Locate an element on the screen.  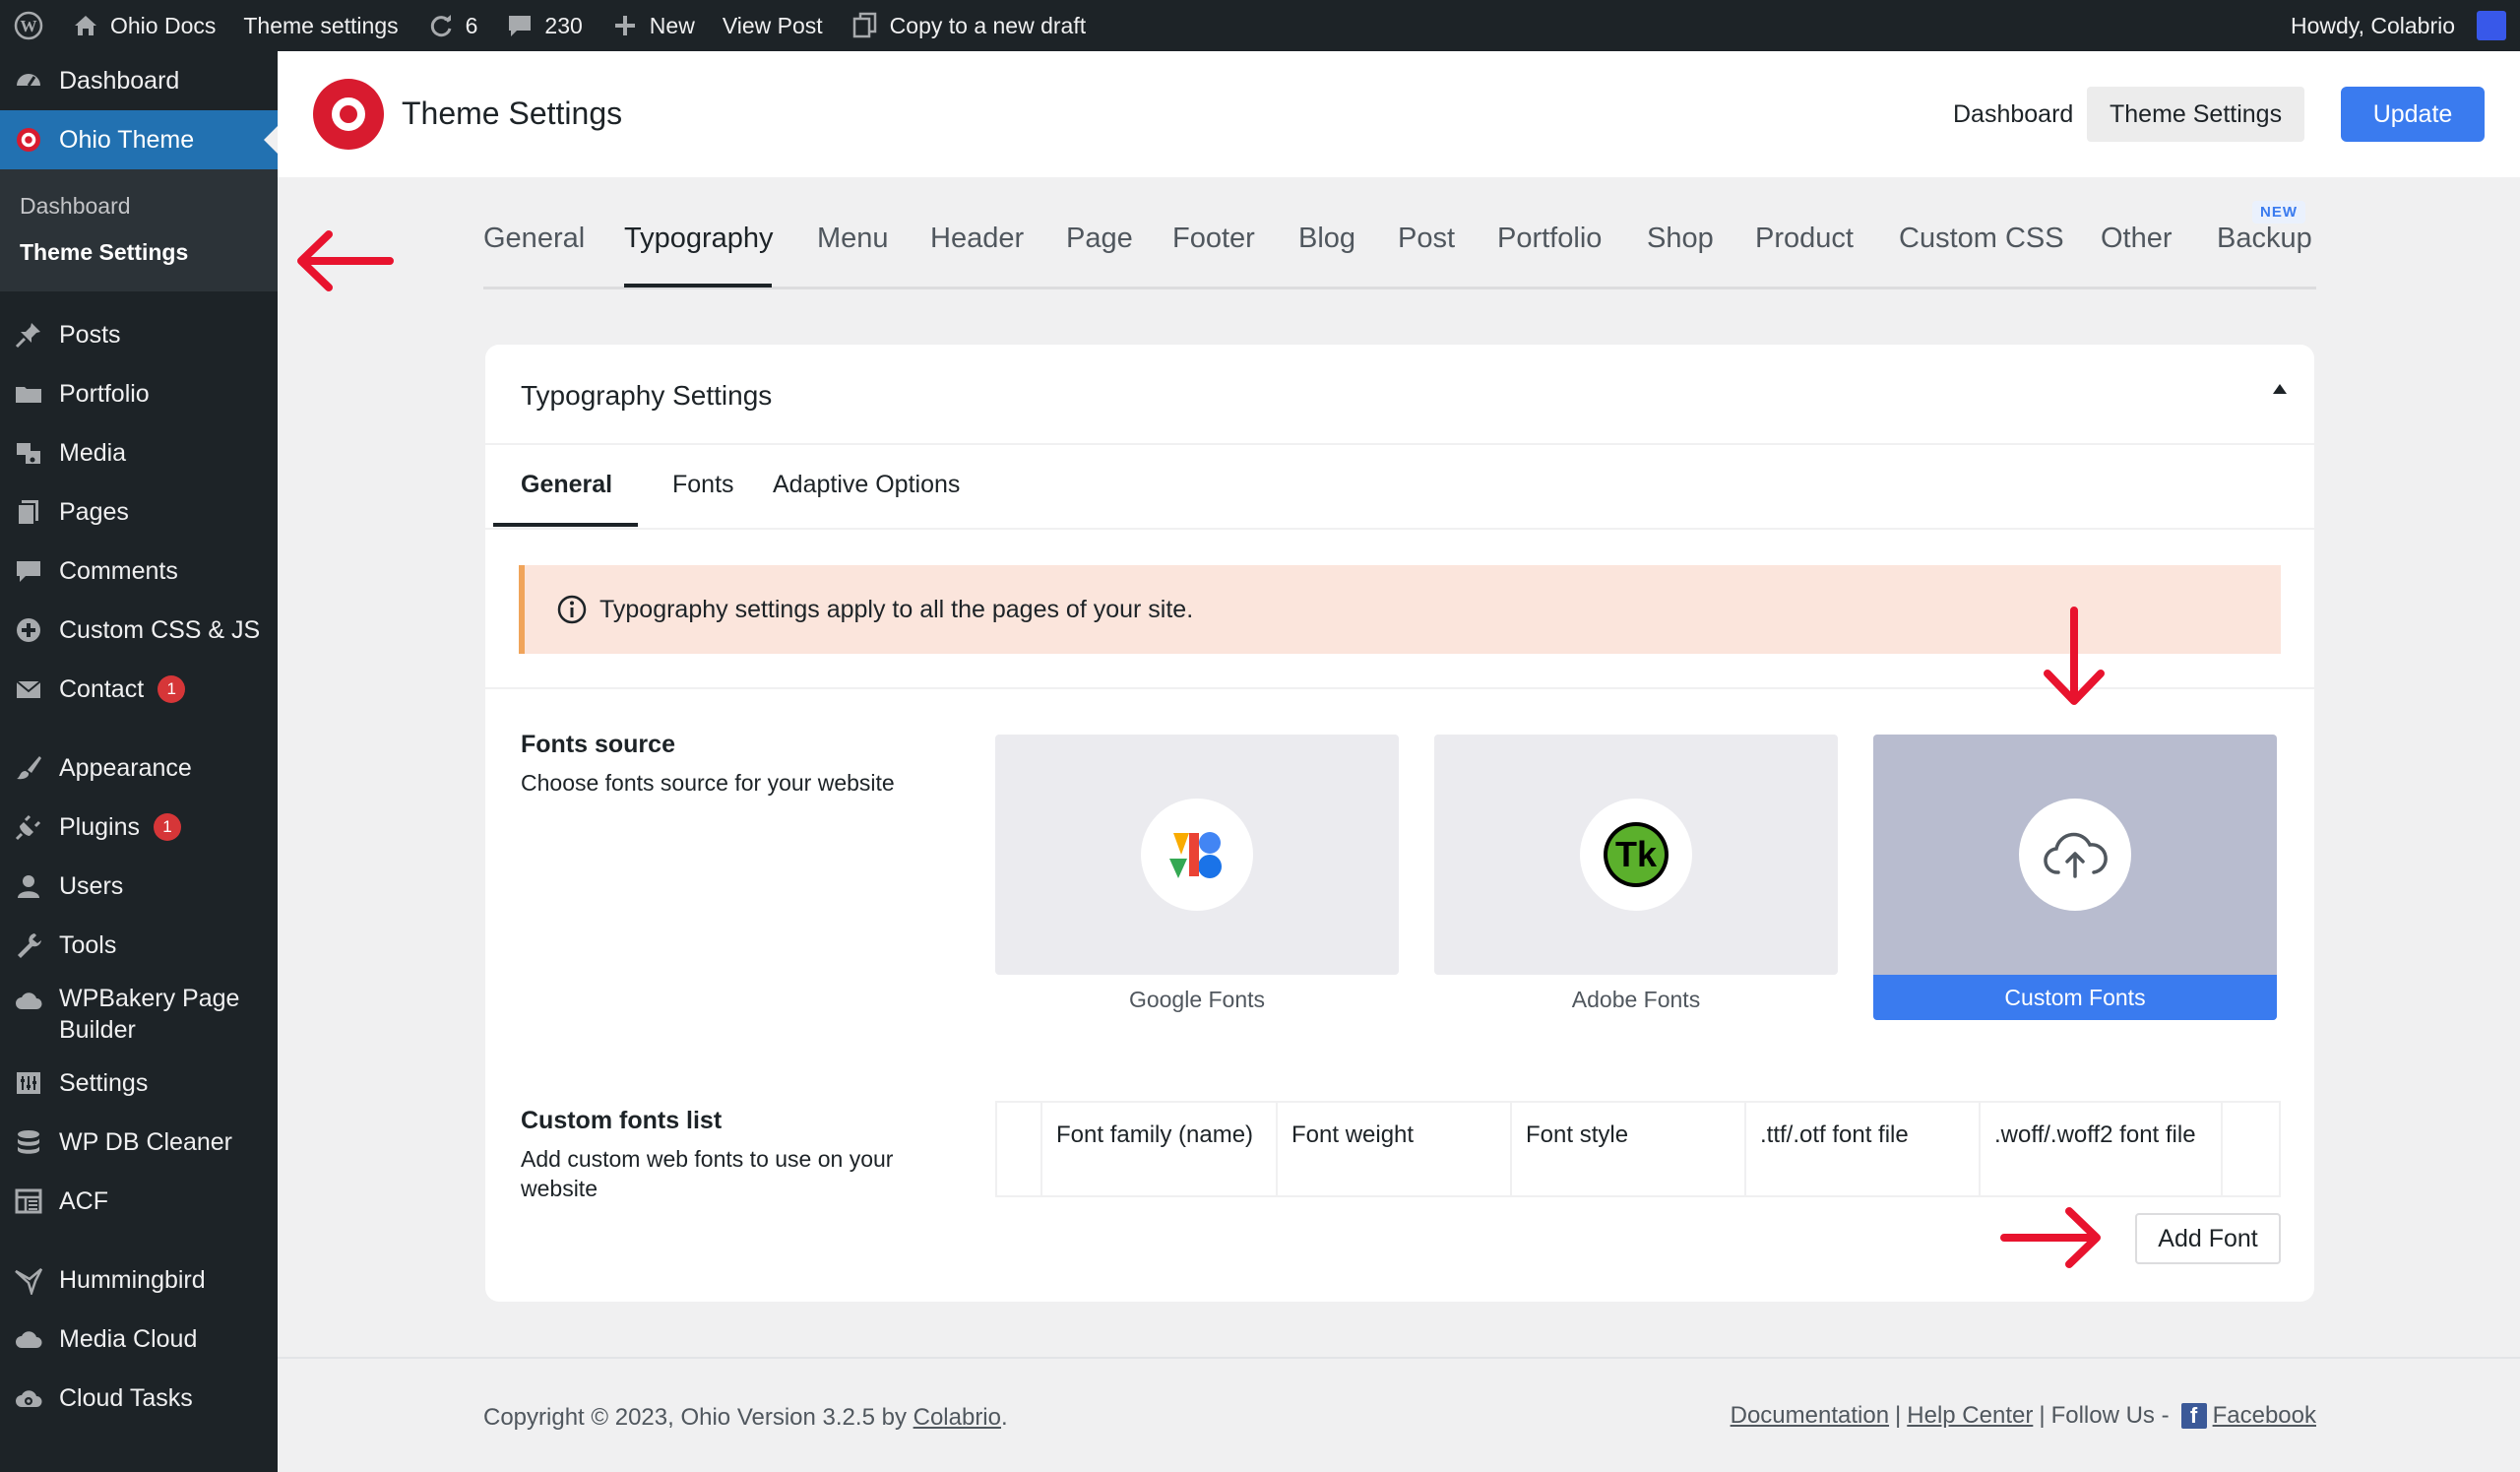
menu-label: Portfolio is located at coordinates (104, 393).